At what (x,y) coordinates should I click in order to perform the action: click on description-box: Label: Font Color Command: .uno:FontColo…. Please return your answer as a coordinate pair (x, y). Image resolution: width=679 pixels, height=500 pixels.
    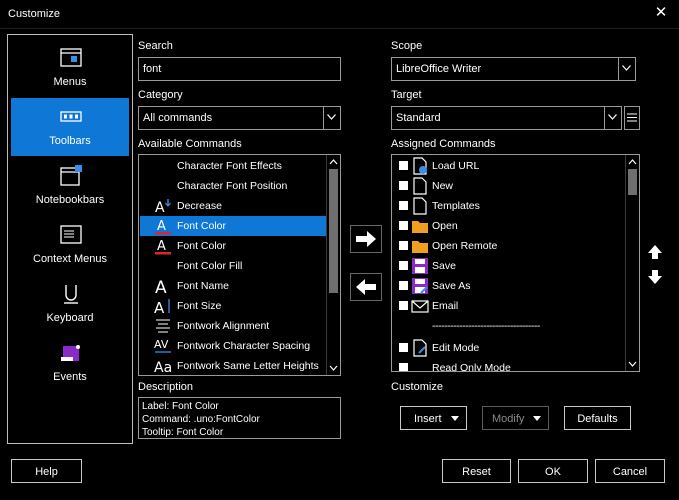
    Looking at the image, I should click on (239, 418).